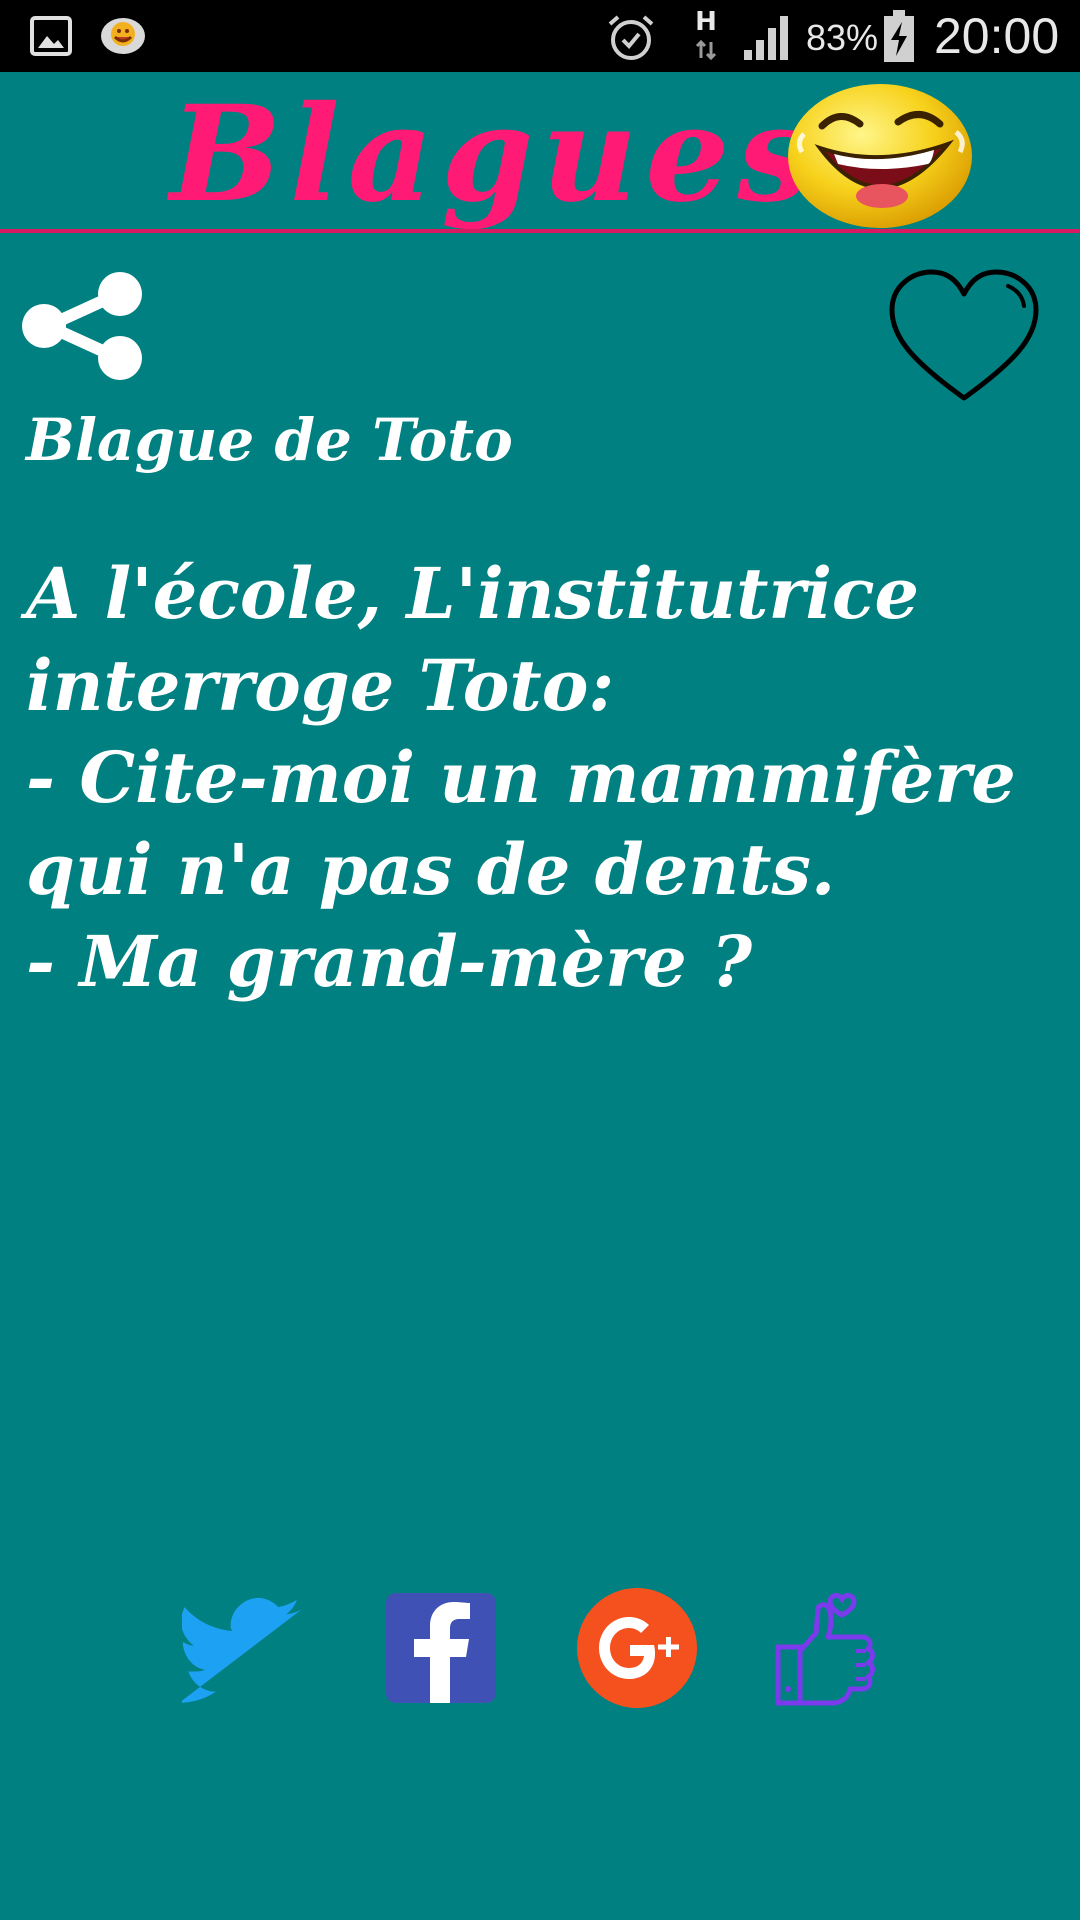 Image resolution: width=1080 pixels, height=1920 pixels. What do you see at coordinates (320, 685) in the screenshot?
I see `joke-line: interroge Toto:` at bounding box center [320, 685].